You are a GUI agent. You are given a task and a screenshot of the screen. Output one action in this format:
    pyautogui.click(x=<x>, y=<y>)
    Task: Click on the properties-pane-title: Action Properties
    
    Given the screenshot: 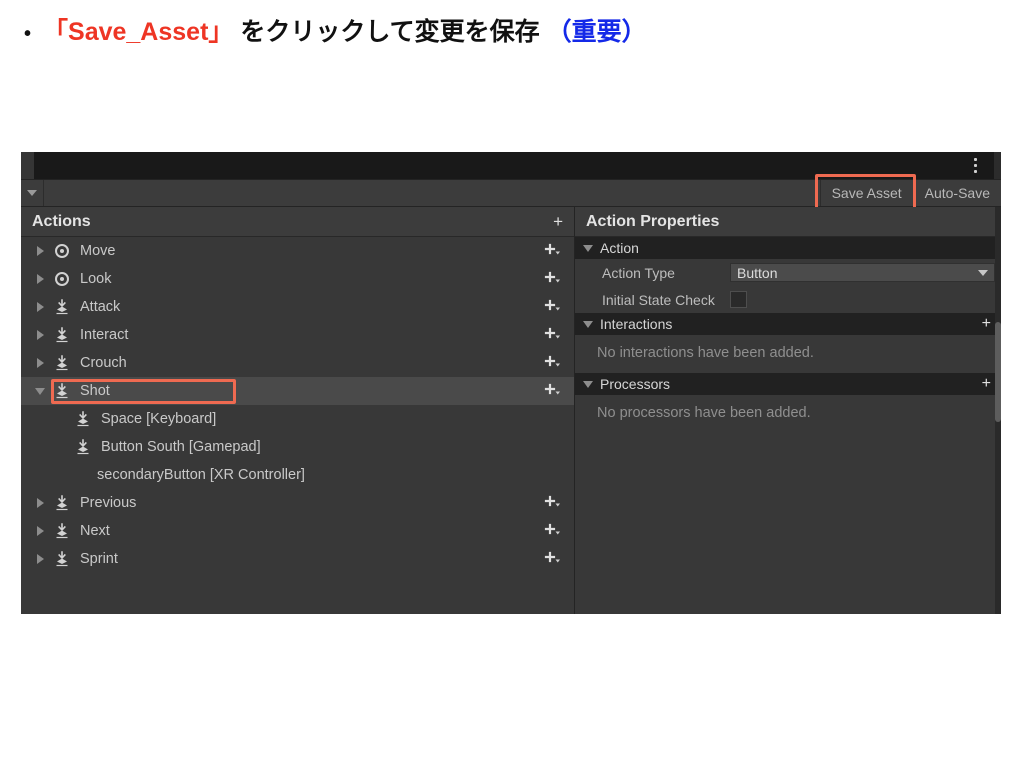 What is the action you would take?
    pyautogui.click(x=653, y=221)
    